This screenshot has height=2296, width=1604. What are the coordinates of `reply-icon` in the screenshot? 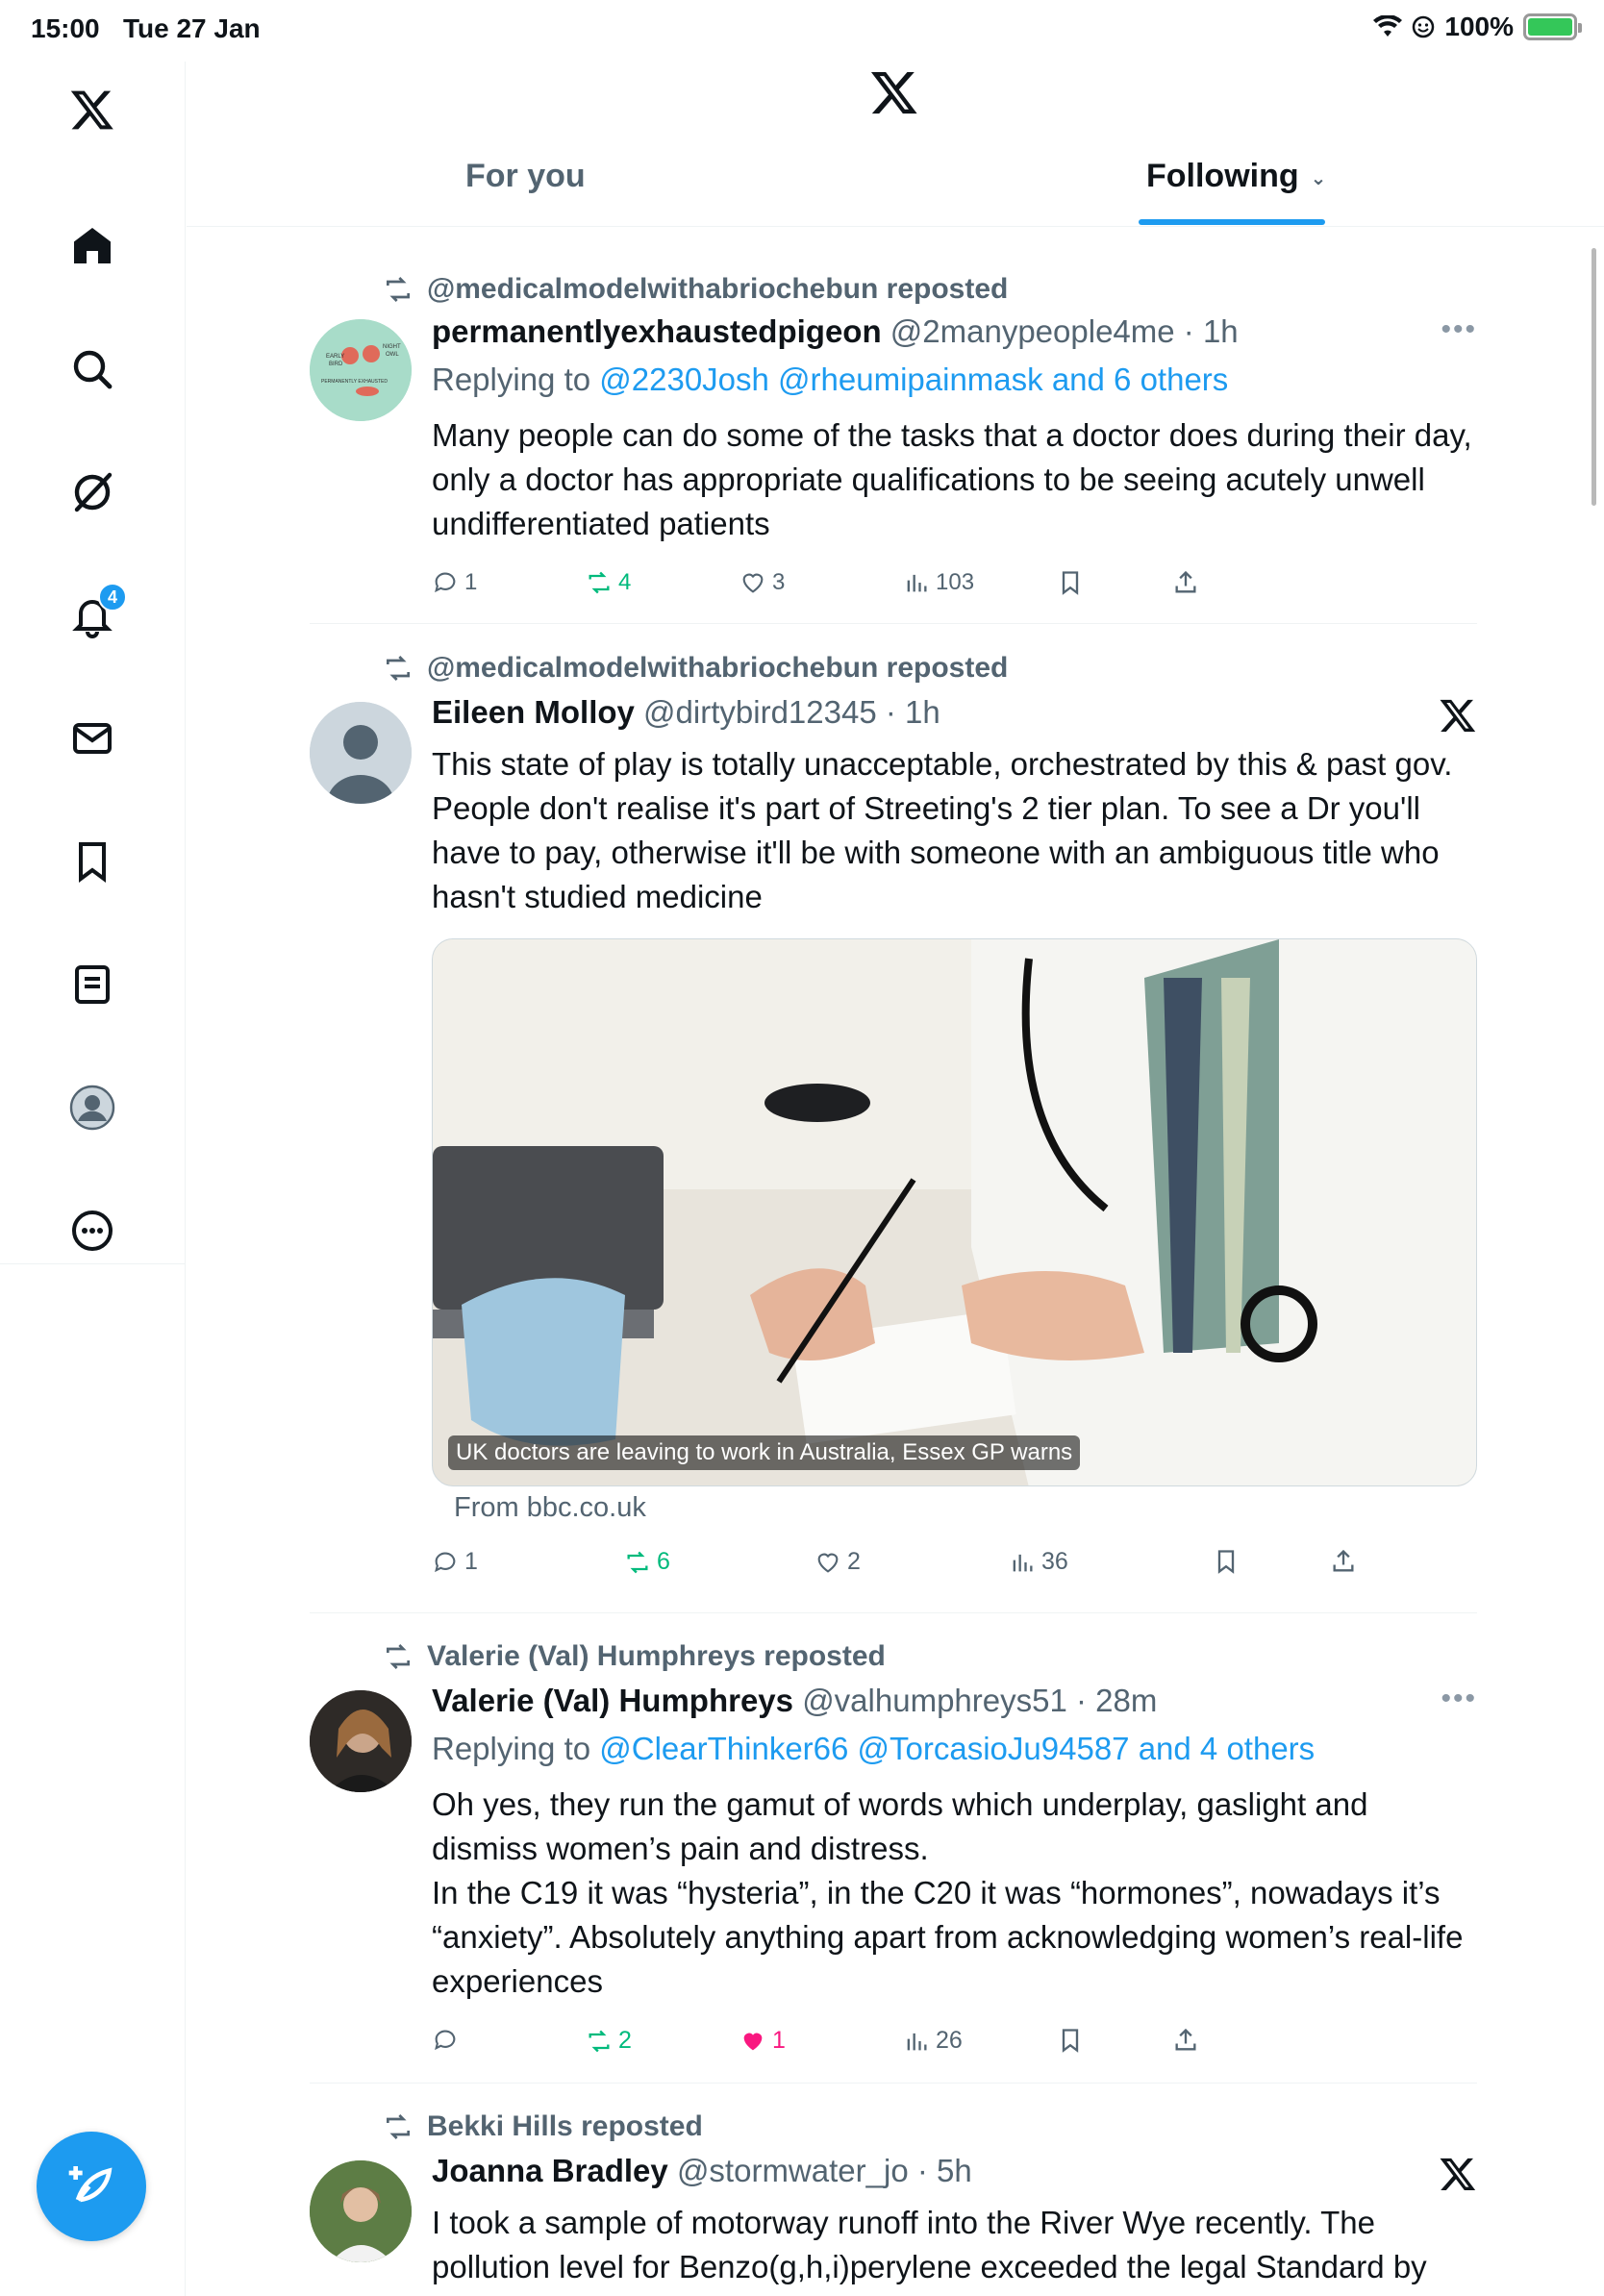 It's located at (445, 2040).